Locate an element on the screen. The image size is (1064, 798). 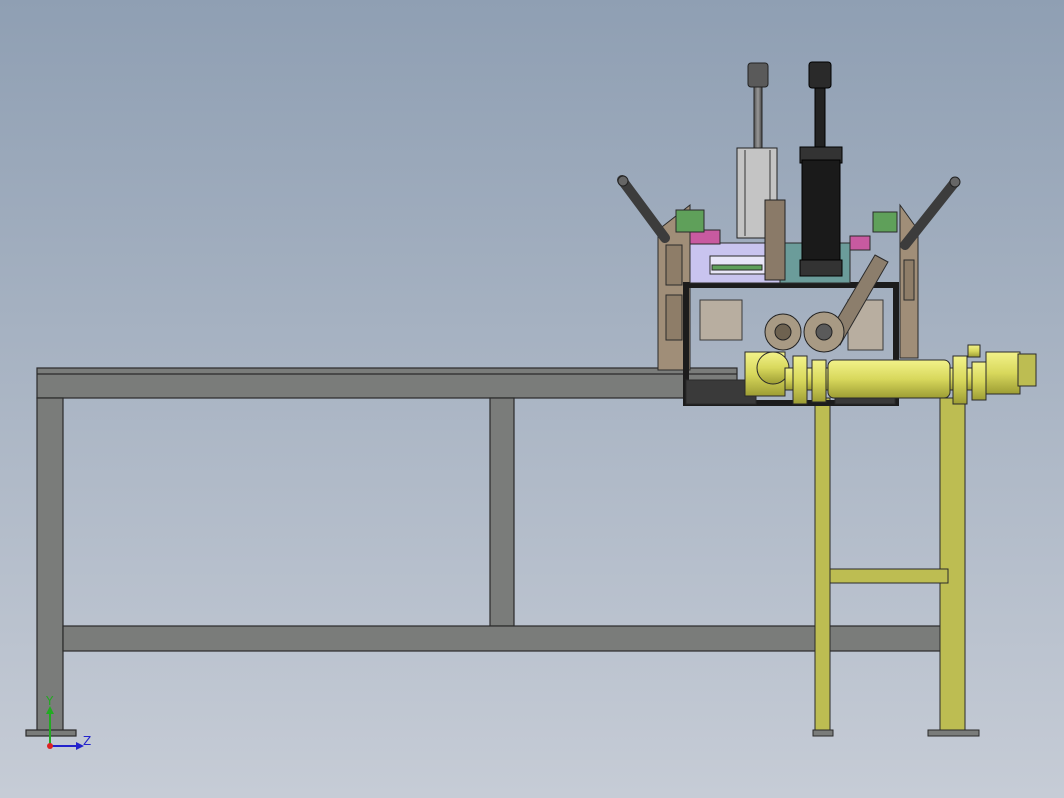
actuator-left-rod is located at coordinates (758, 120).